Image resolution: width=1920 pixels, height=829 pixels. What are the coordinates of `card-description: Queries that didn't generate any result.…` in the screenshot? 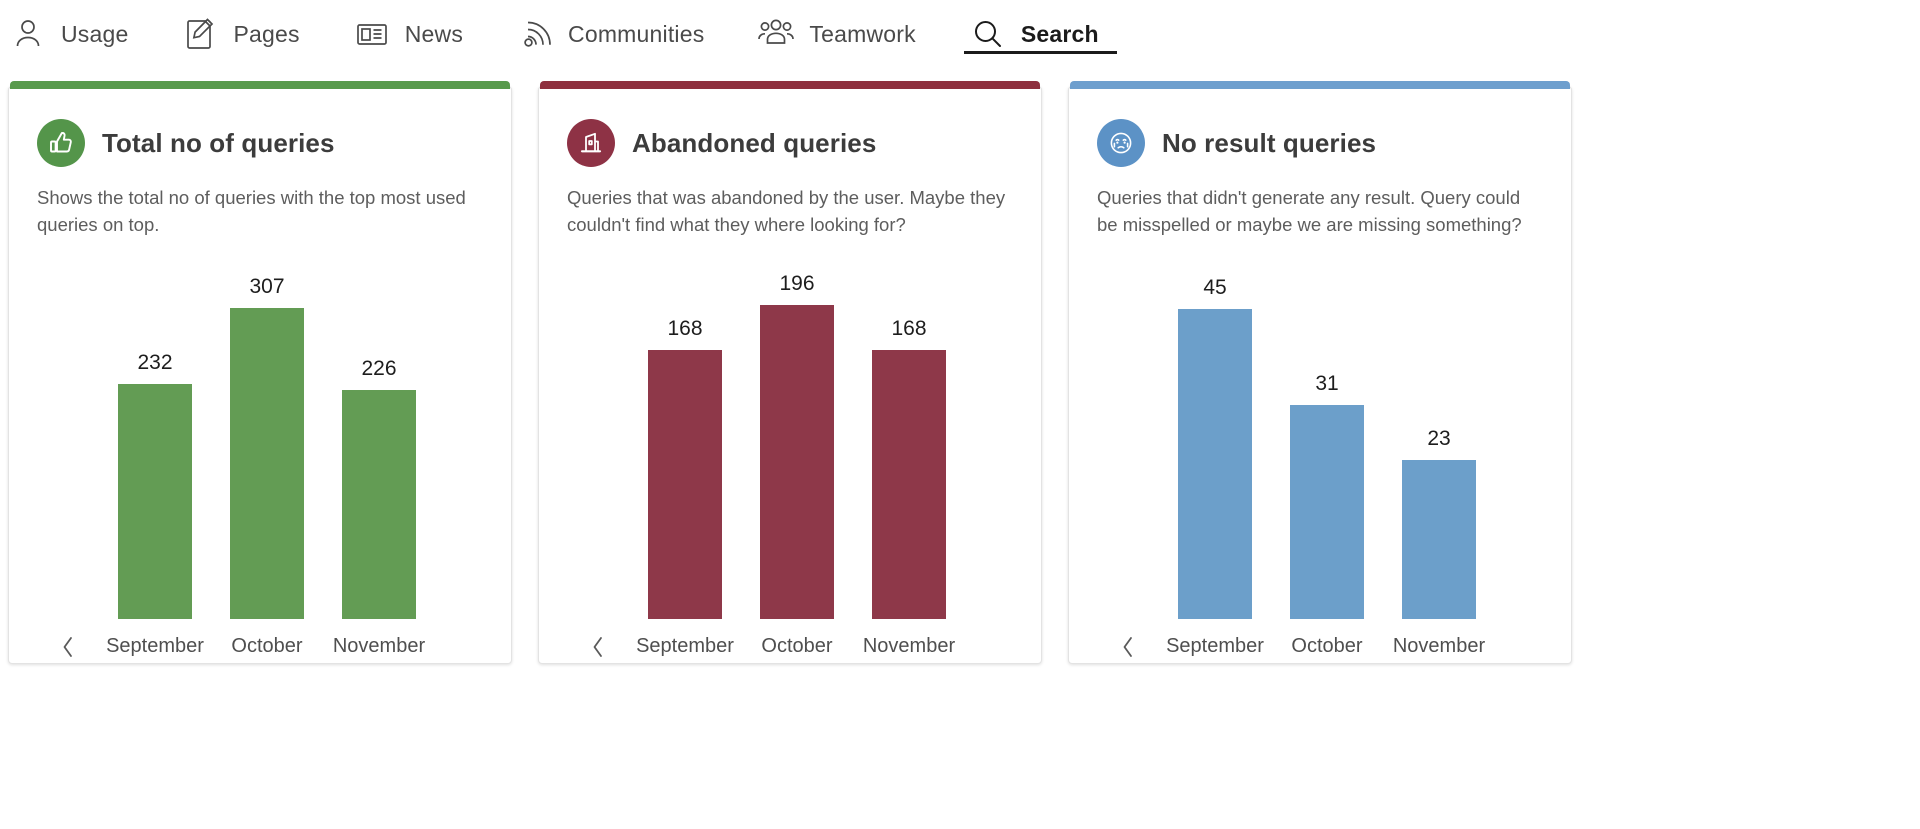 It's located at (1309, 211).